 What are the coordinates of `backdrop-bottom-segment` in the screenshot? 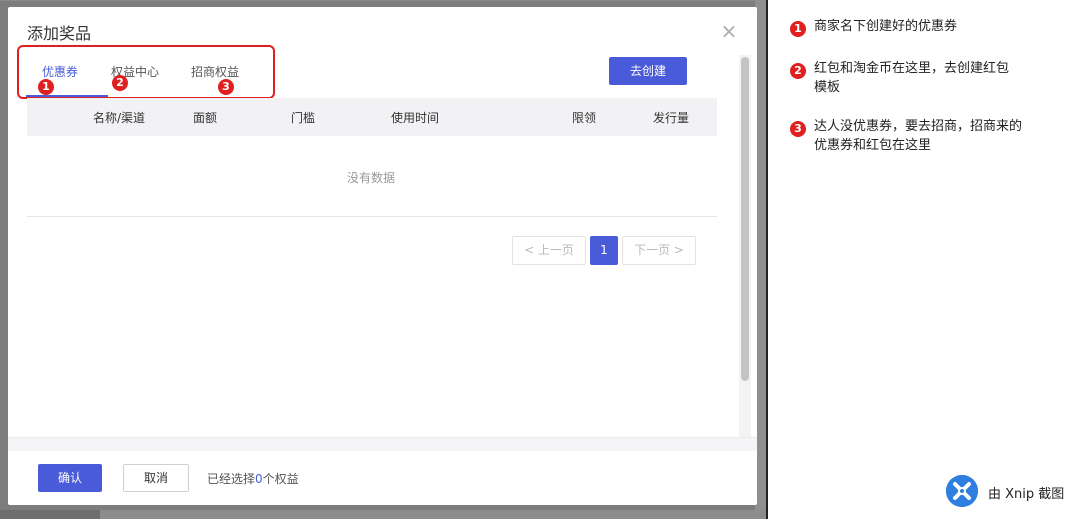 It's located at (50, 514).